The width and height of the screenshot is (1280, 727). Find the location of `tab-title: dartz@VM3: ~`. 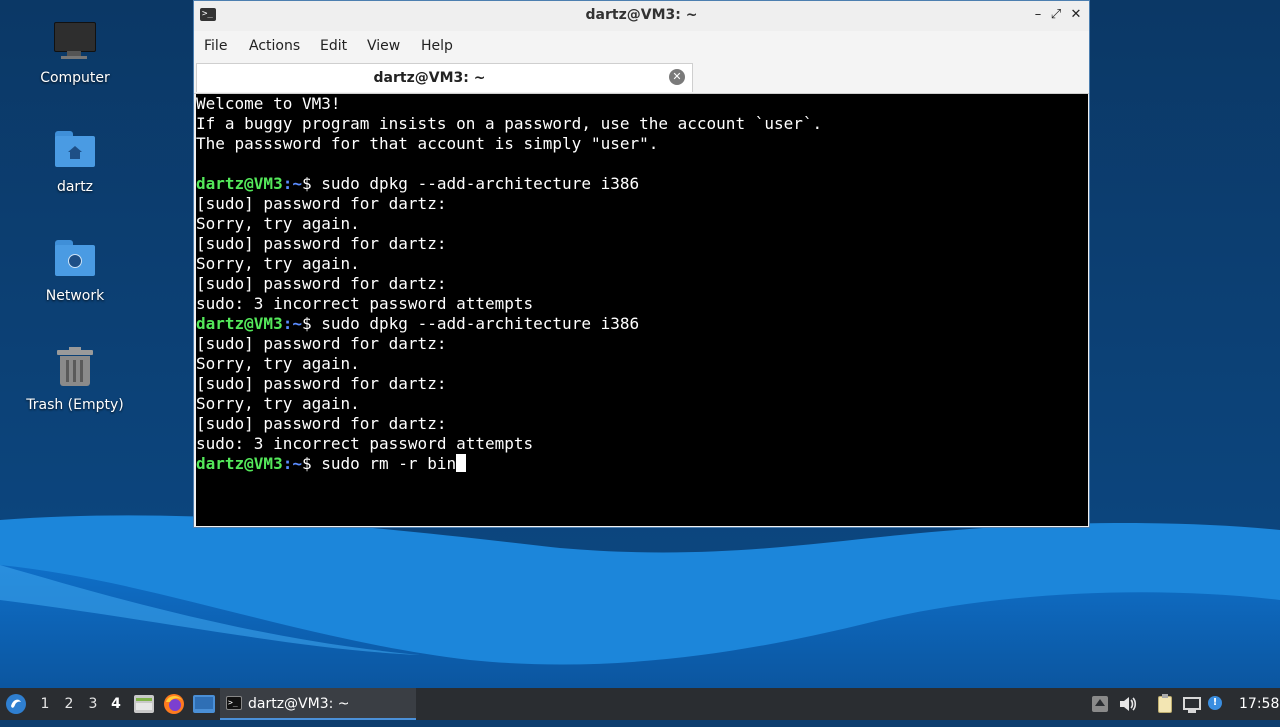

tab-title: dartz@VM3: ~ is located at coordinates (429, 78).